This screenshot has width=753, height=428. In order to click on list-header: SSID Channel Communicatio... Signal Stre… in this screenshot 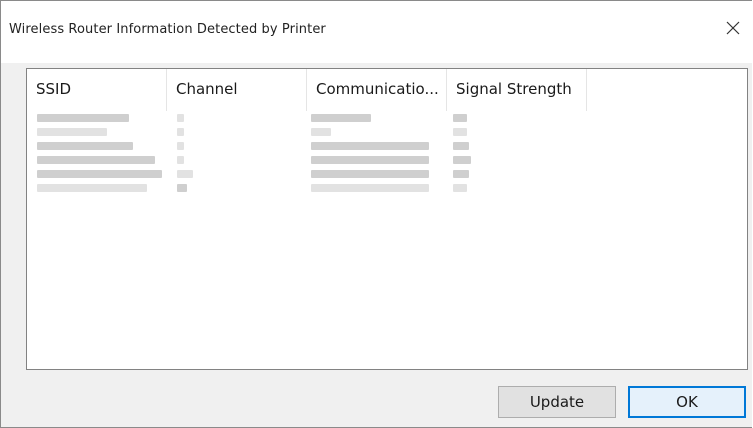, I will do `click(307, 90)`.